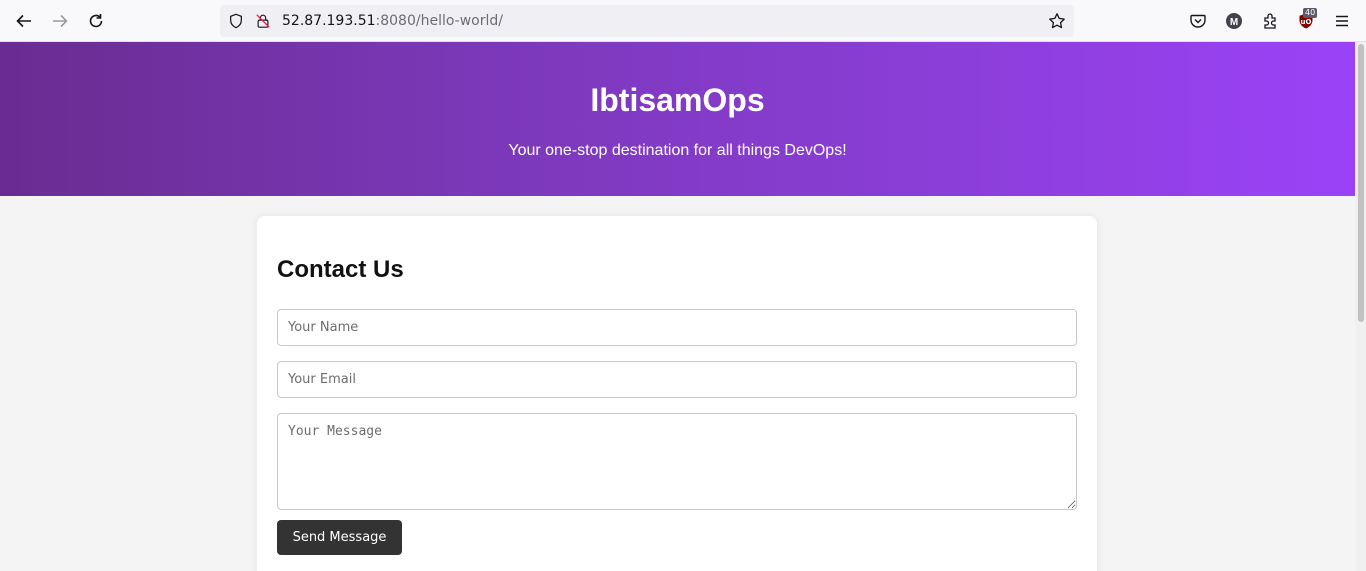 The image size is (1366, 571). I want to click on menu-icon, so click(1342, 21).